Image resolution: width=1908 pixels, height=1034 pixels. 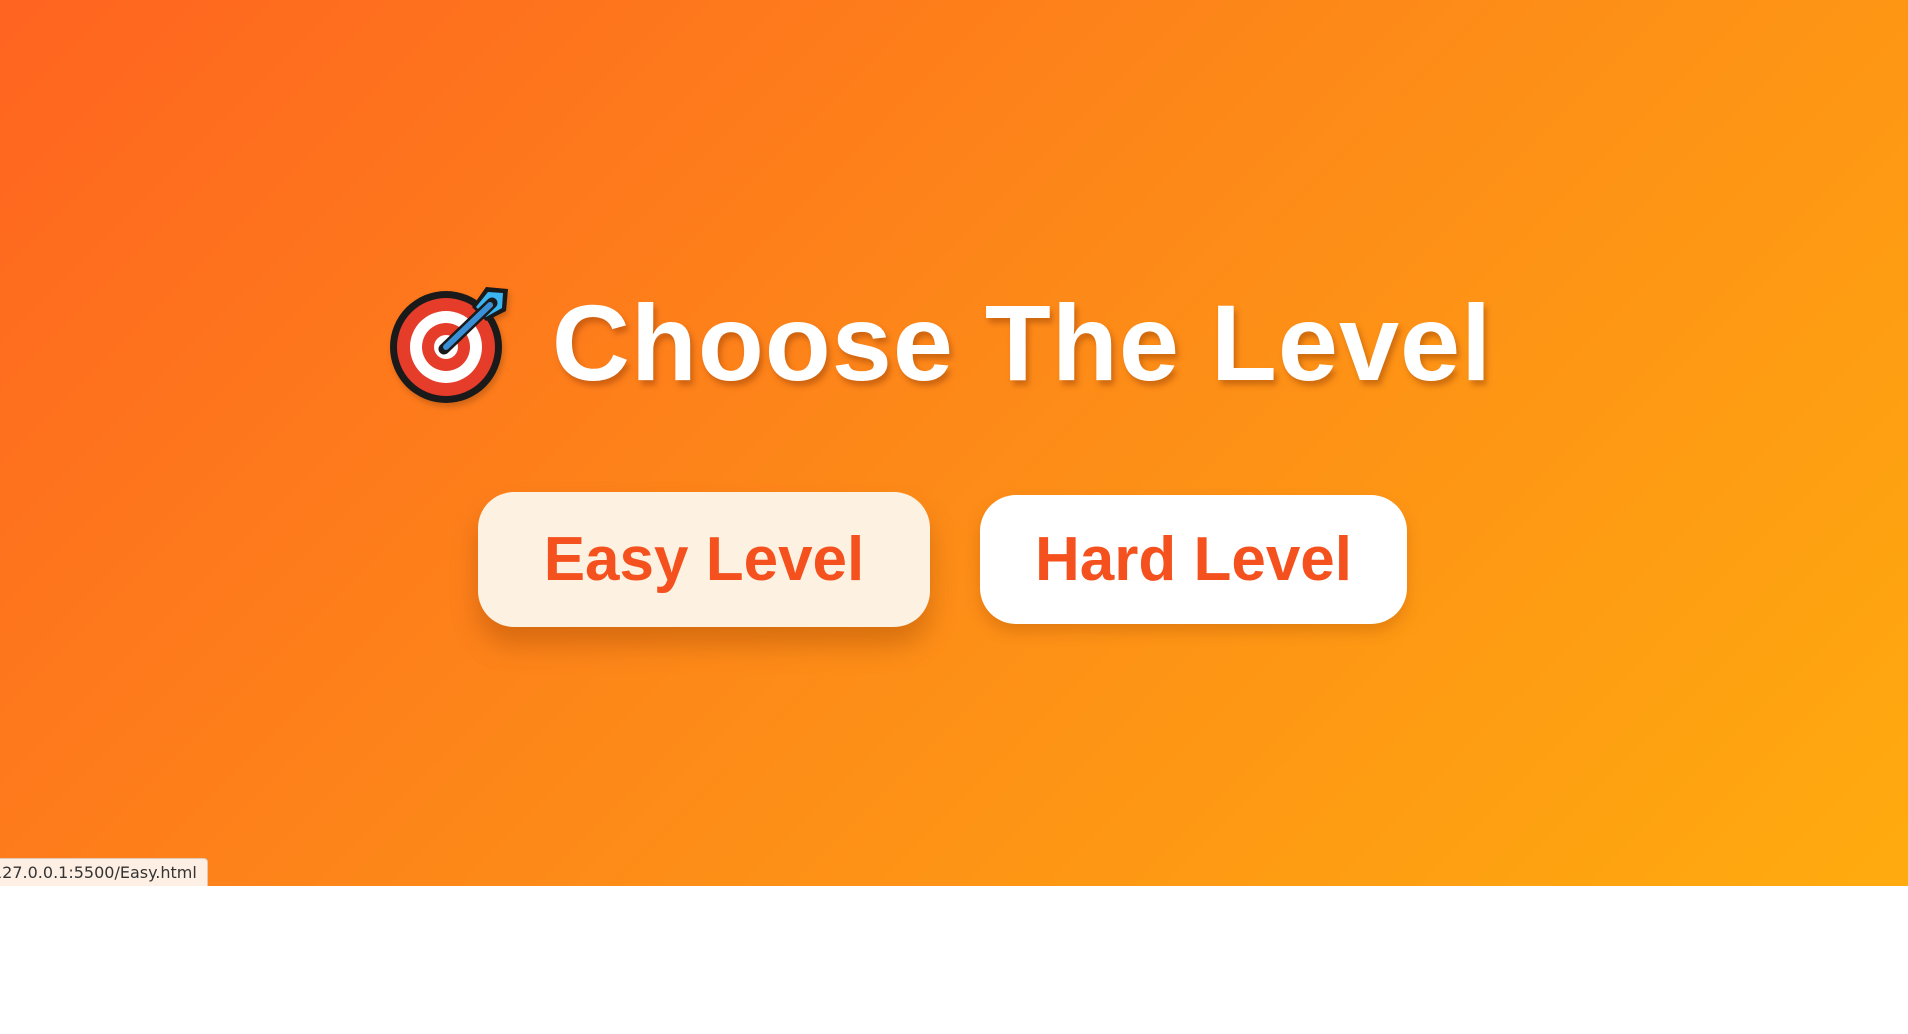 What do you see at coordinates (104, 872) in the screenshot?
I see `link-preview-status-bar: 127.0.0.1:5500/Easy.html` at bounding box center [104, 872].